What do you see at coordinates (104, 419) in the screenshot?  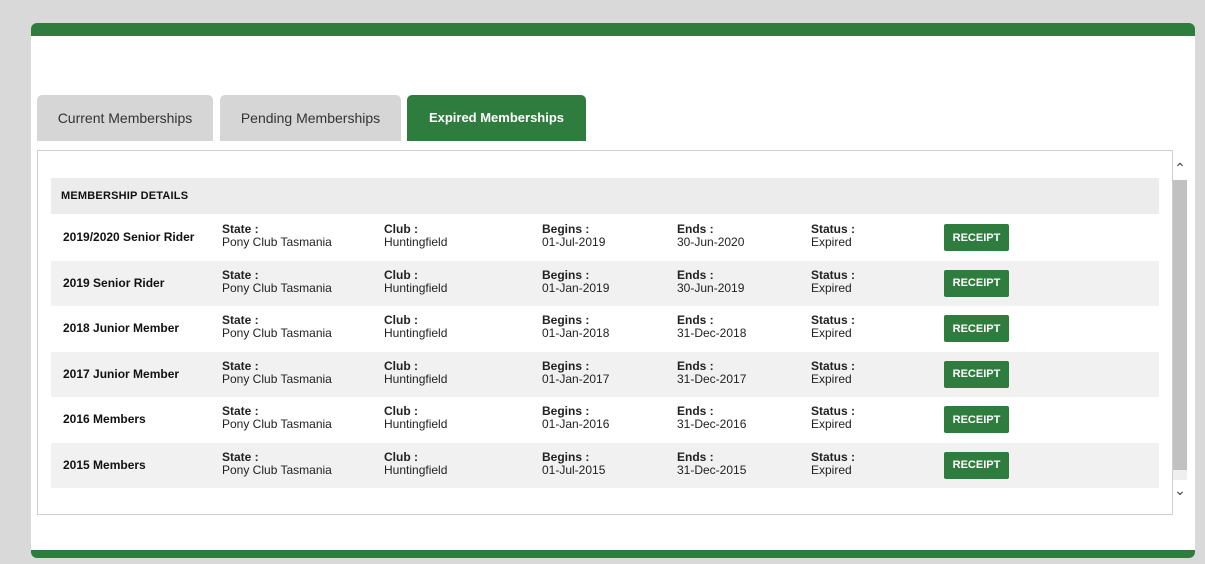 I see `membership-name: 2016 Members` at bounding box center [104, 419].